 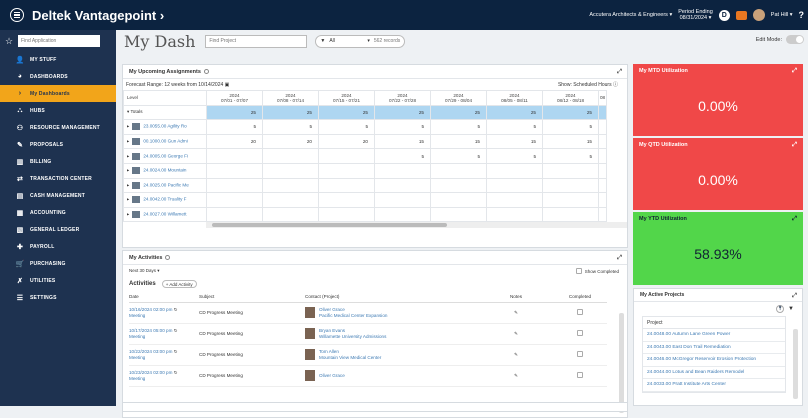 I want to click on find-project-input, so click(x=256, y=41).